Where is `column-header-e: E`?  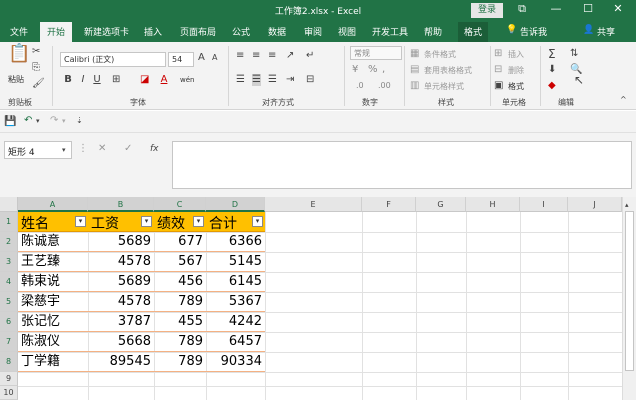 column-header-e: E is located at coordinates (313, 204).